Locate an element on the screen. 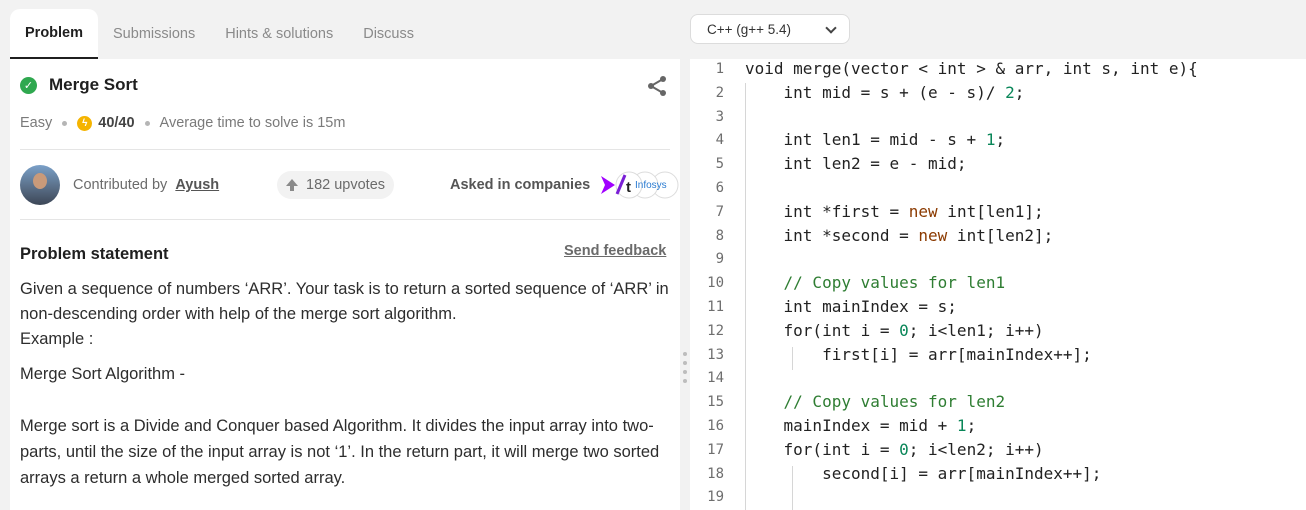  bolt-icon: ϟ is located at coordinates (85, 123).